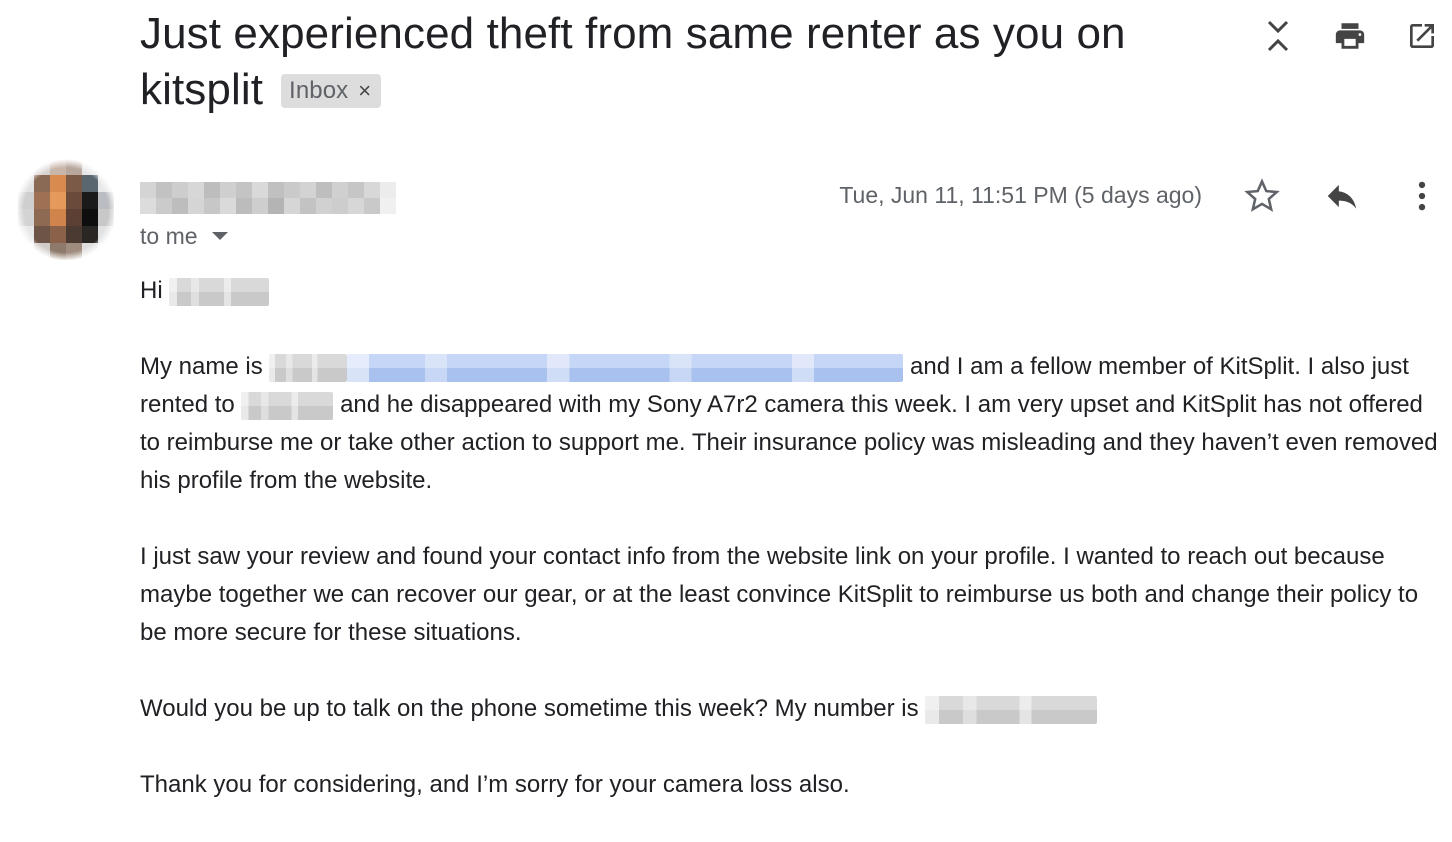 This screenshot has height=842, width=1452. Describe the element at coordinates (1262, 196) in the screenshot. I see `star-icon` at that location.